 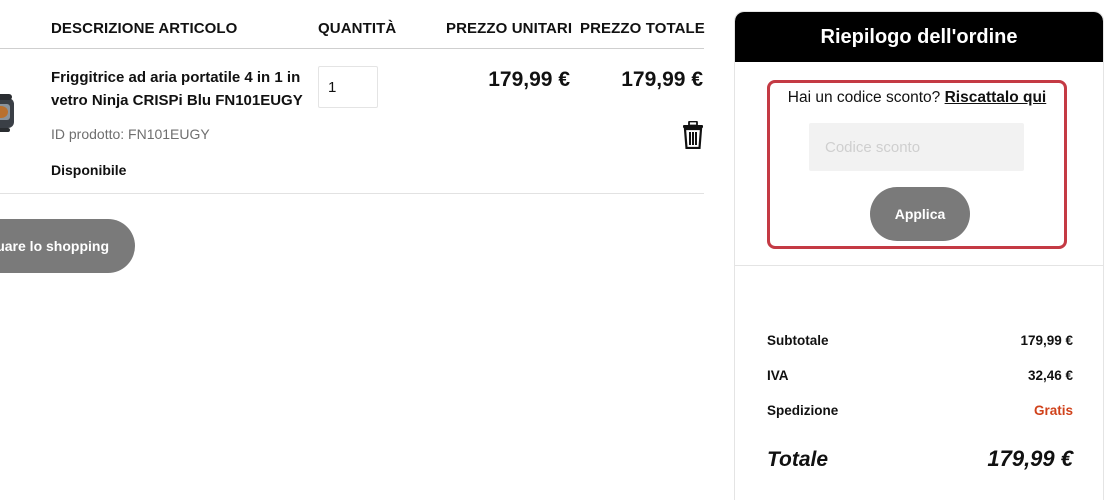 What do you see at coordinates (130, 134) in the screenshot?
I see `product-id: ID prodotto: FN101EUGY` at bounding box center [130, 134].